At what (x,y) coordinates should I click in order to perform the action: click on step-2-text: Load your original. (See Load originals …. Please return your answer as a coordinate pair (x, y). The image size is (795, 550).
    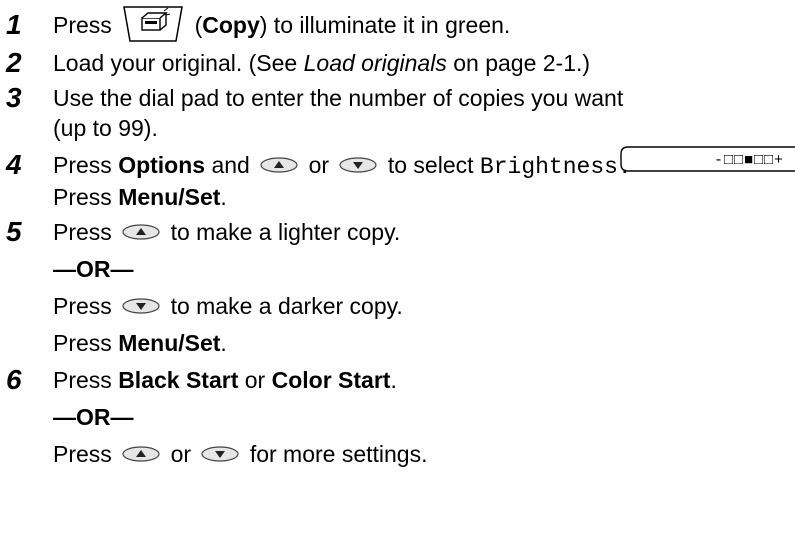
    Looking at the image, I should click on (321, 63).